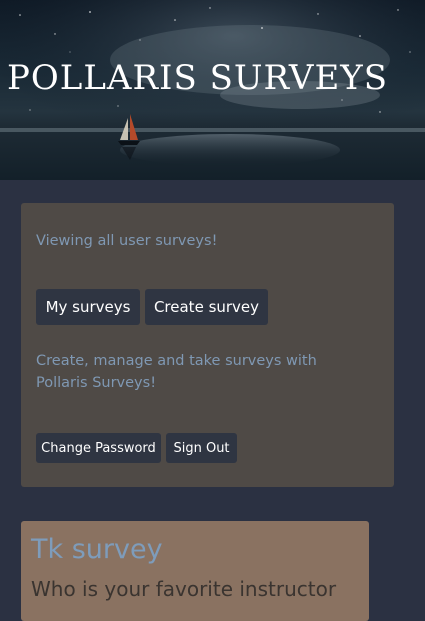 This screenshot has width=425, height=621. I want to click on my-surveys-button: My surveys, so click(88, 307).